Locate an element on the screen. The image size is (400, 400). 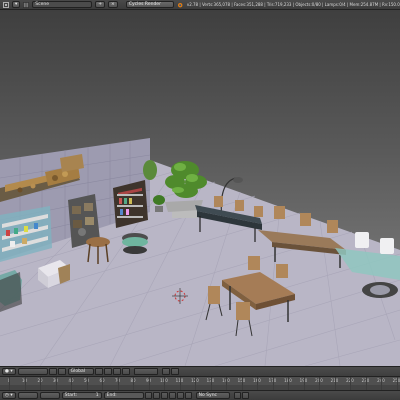
keying-set-icon is located at coordinates (245, 395).